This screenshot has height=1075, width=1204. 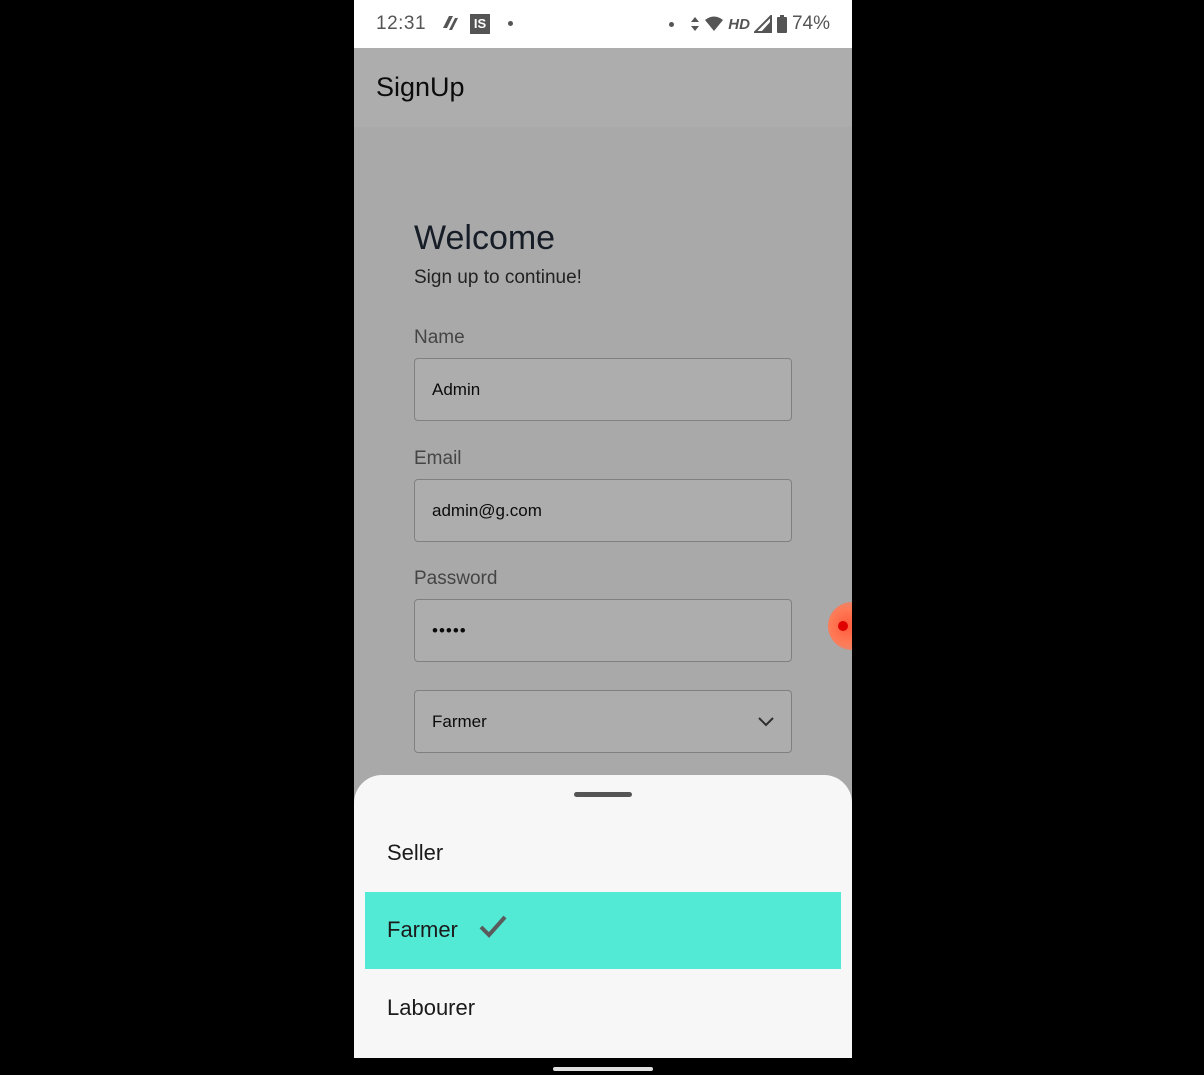 I want to click on battery-icon, so click(x=781, y=24).